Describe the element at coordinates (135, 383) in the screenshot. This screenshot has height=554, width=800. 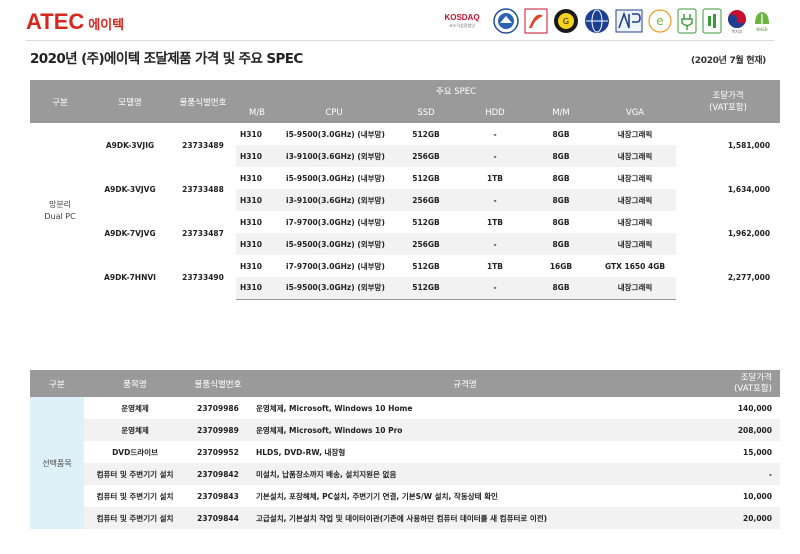
I see `header-item-name: 품목명` at that location.